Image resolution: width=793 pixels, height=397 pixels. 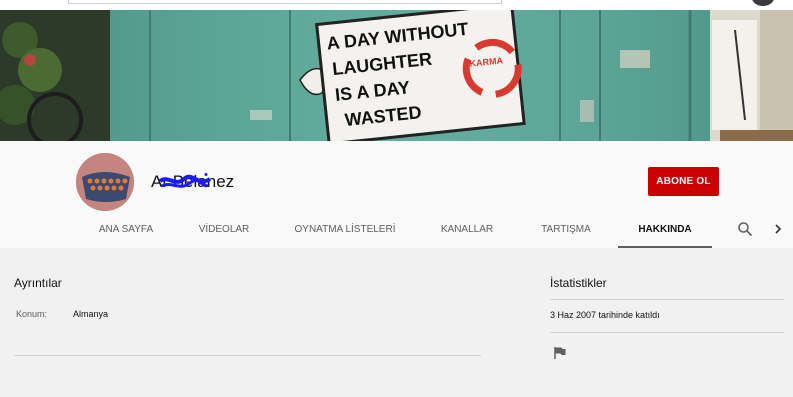 What do you see at coordinates (778, 229) in the screenshot?
I see `chevron-right-icon` at bounding box center [778, 229].